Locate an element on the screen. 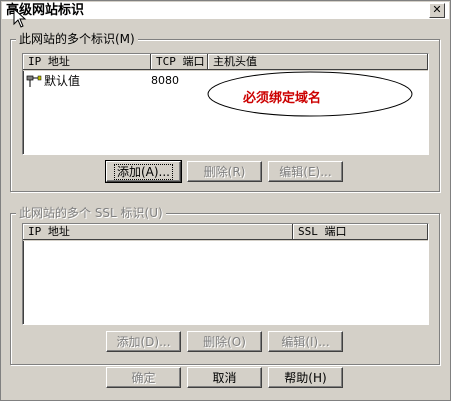  close-icon: ✕ is located at coordinates (437, 9).